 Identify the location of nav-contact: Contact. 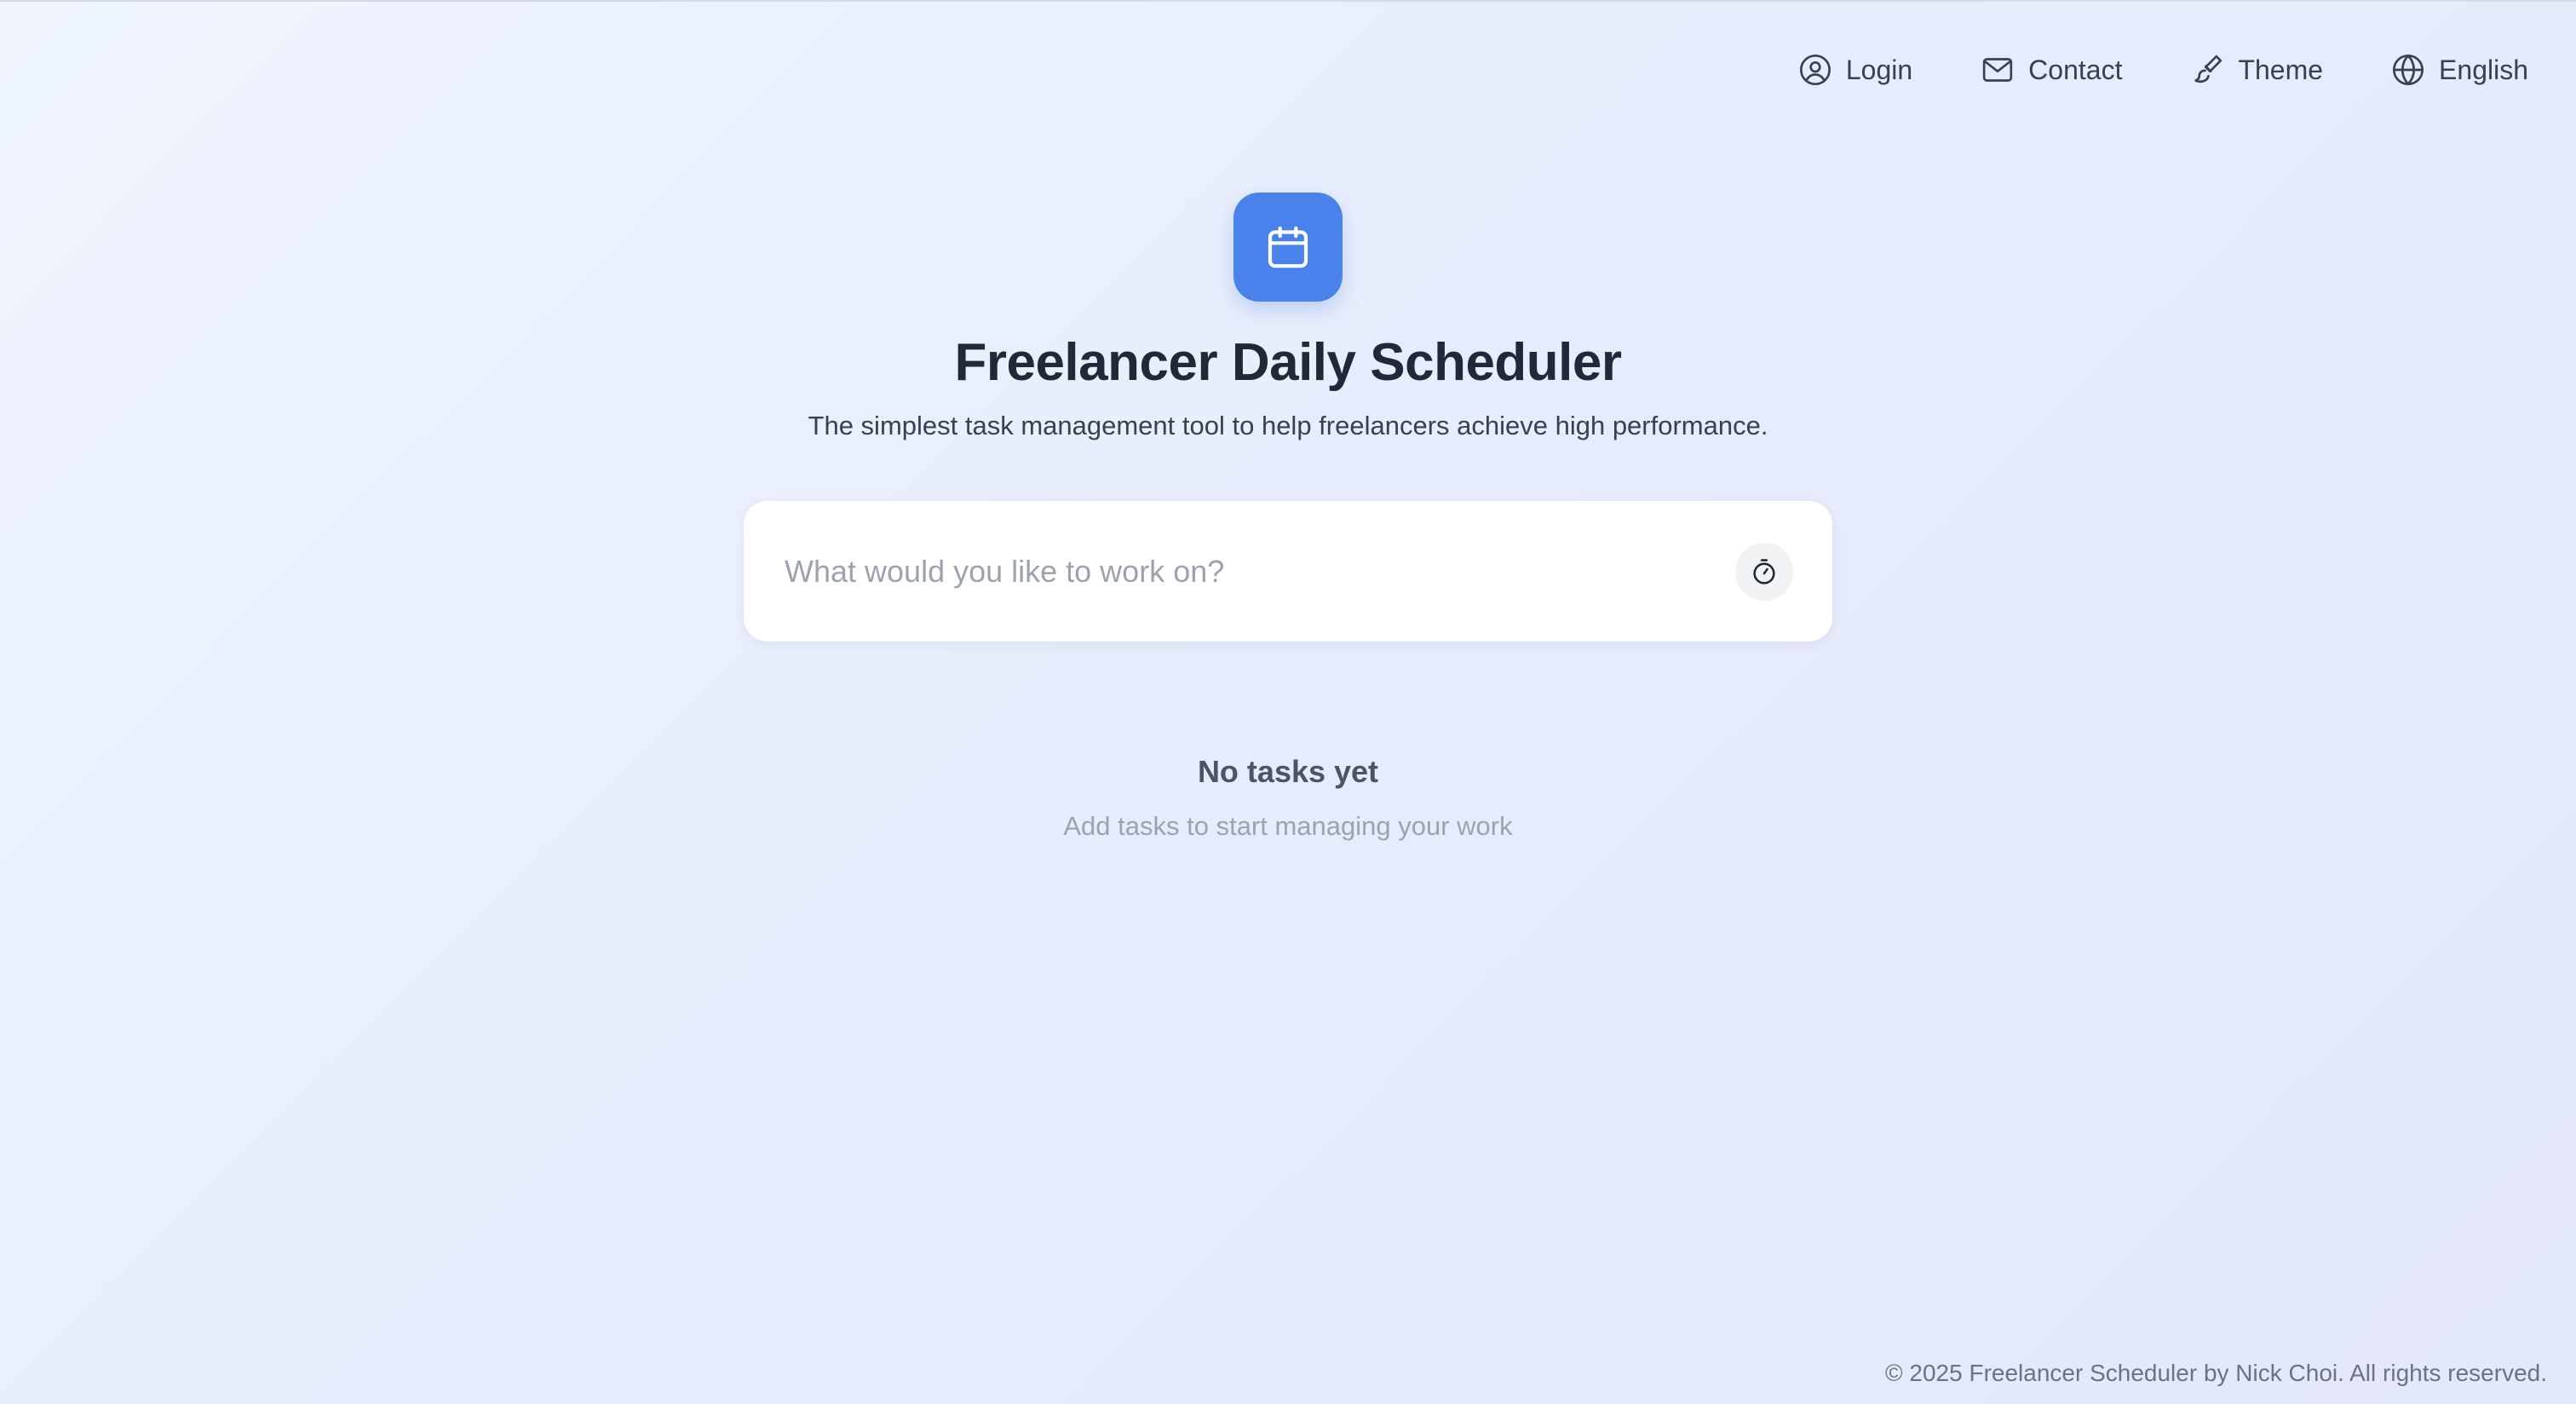
(2052, 70).